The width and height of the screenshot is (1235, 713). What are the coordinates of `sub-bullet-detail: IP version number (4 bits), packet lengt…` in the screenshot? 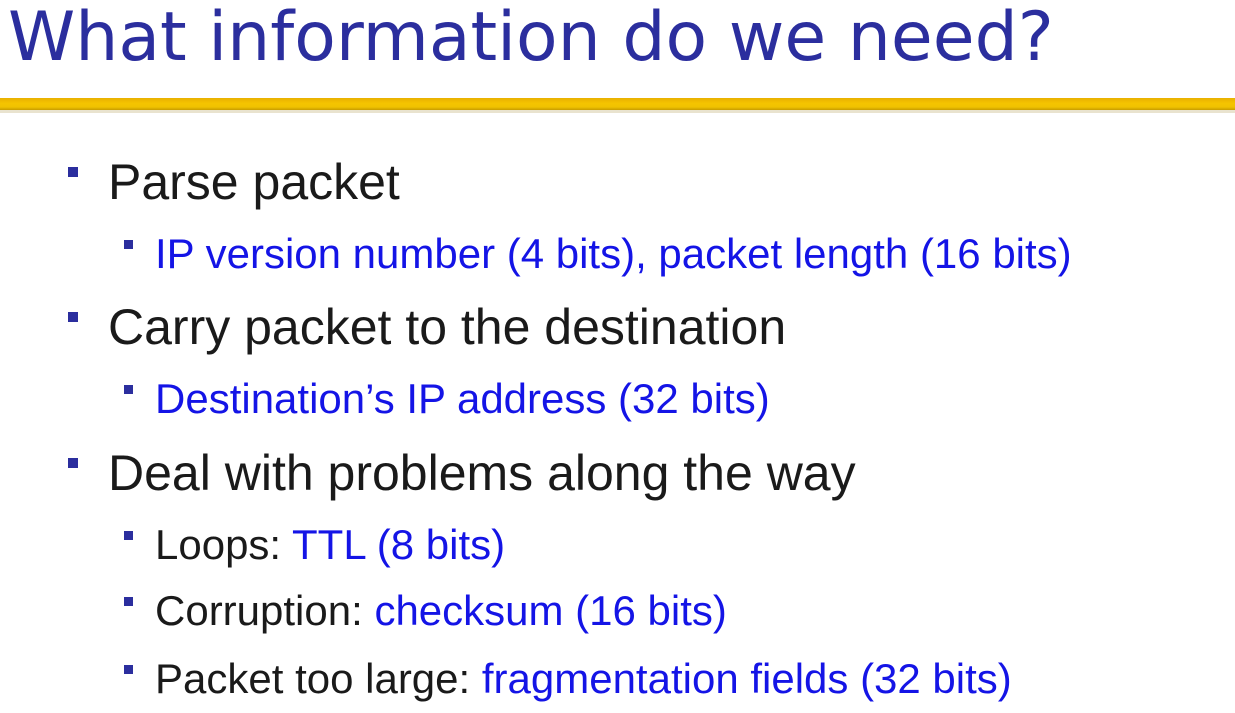 It's located at (613, 253).